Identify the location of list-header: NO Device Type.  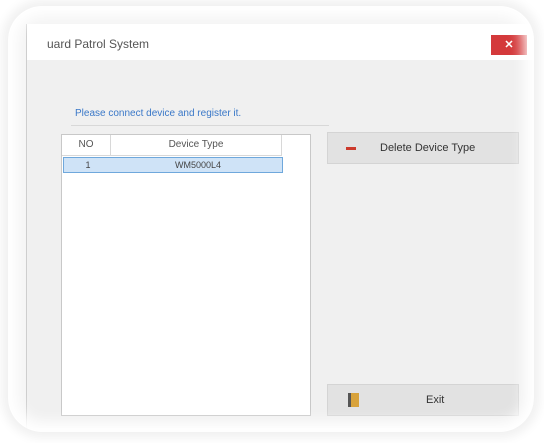
(172, 145).